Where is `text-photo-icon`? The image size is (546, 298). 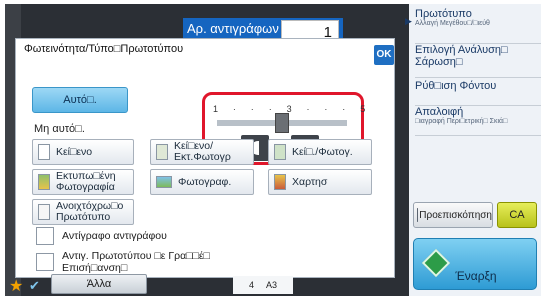
text-photo-icon is located at coordinates (280, 152).